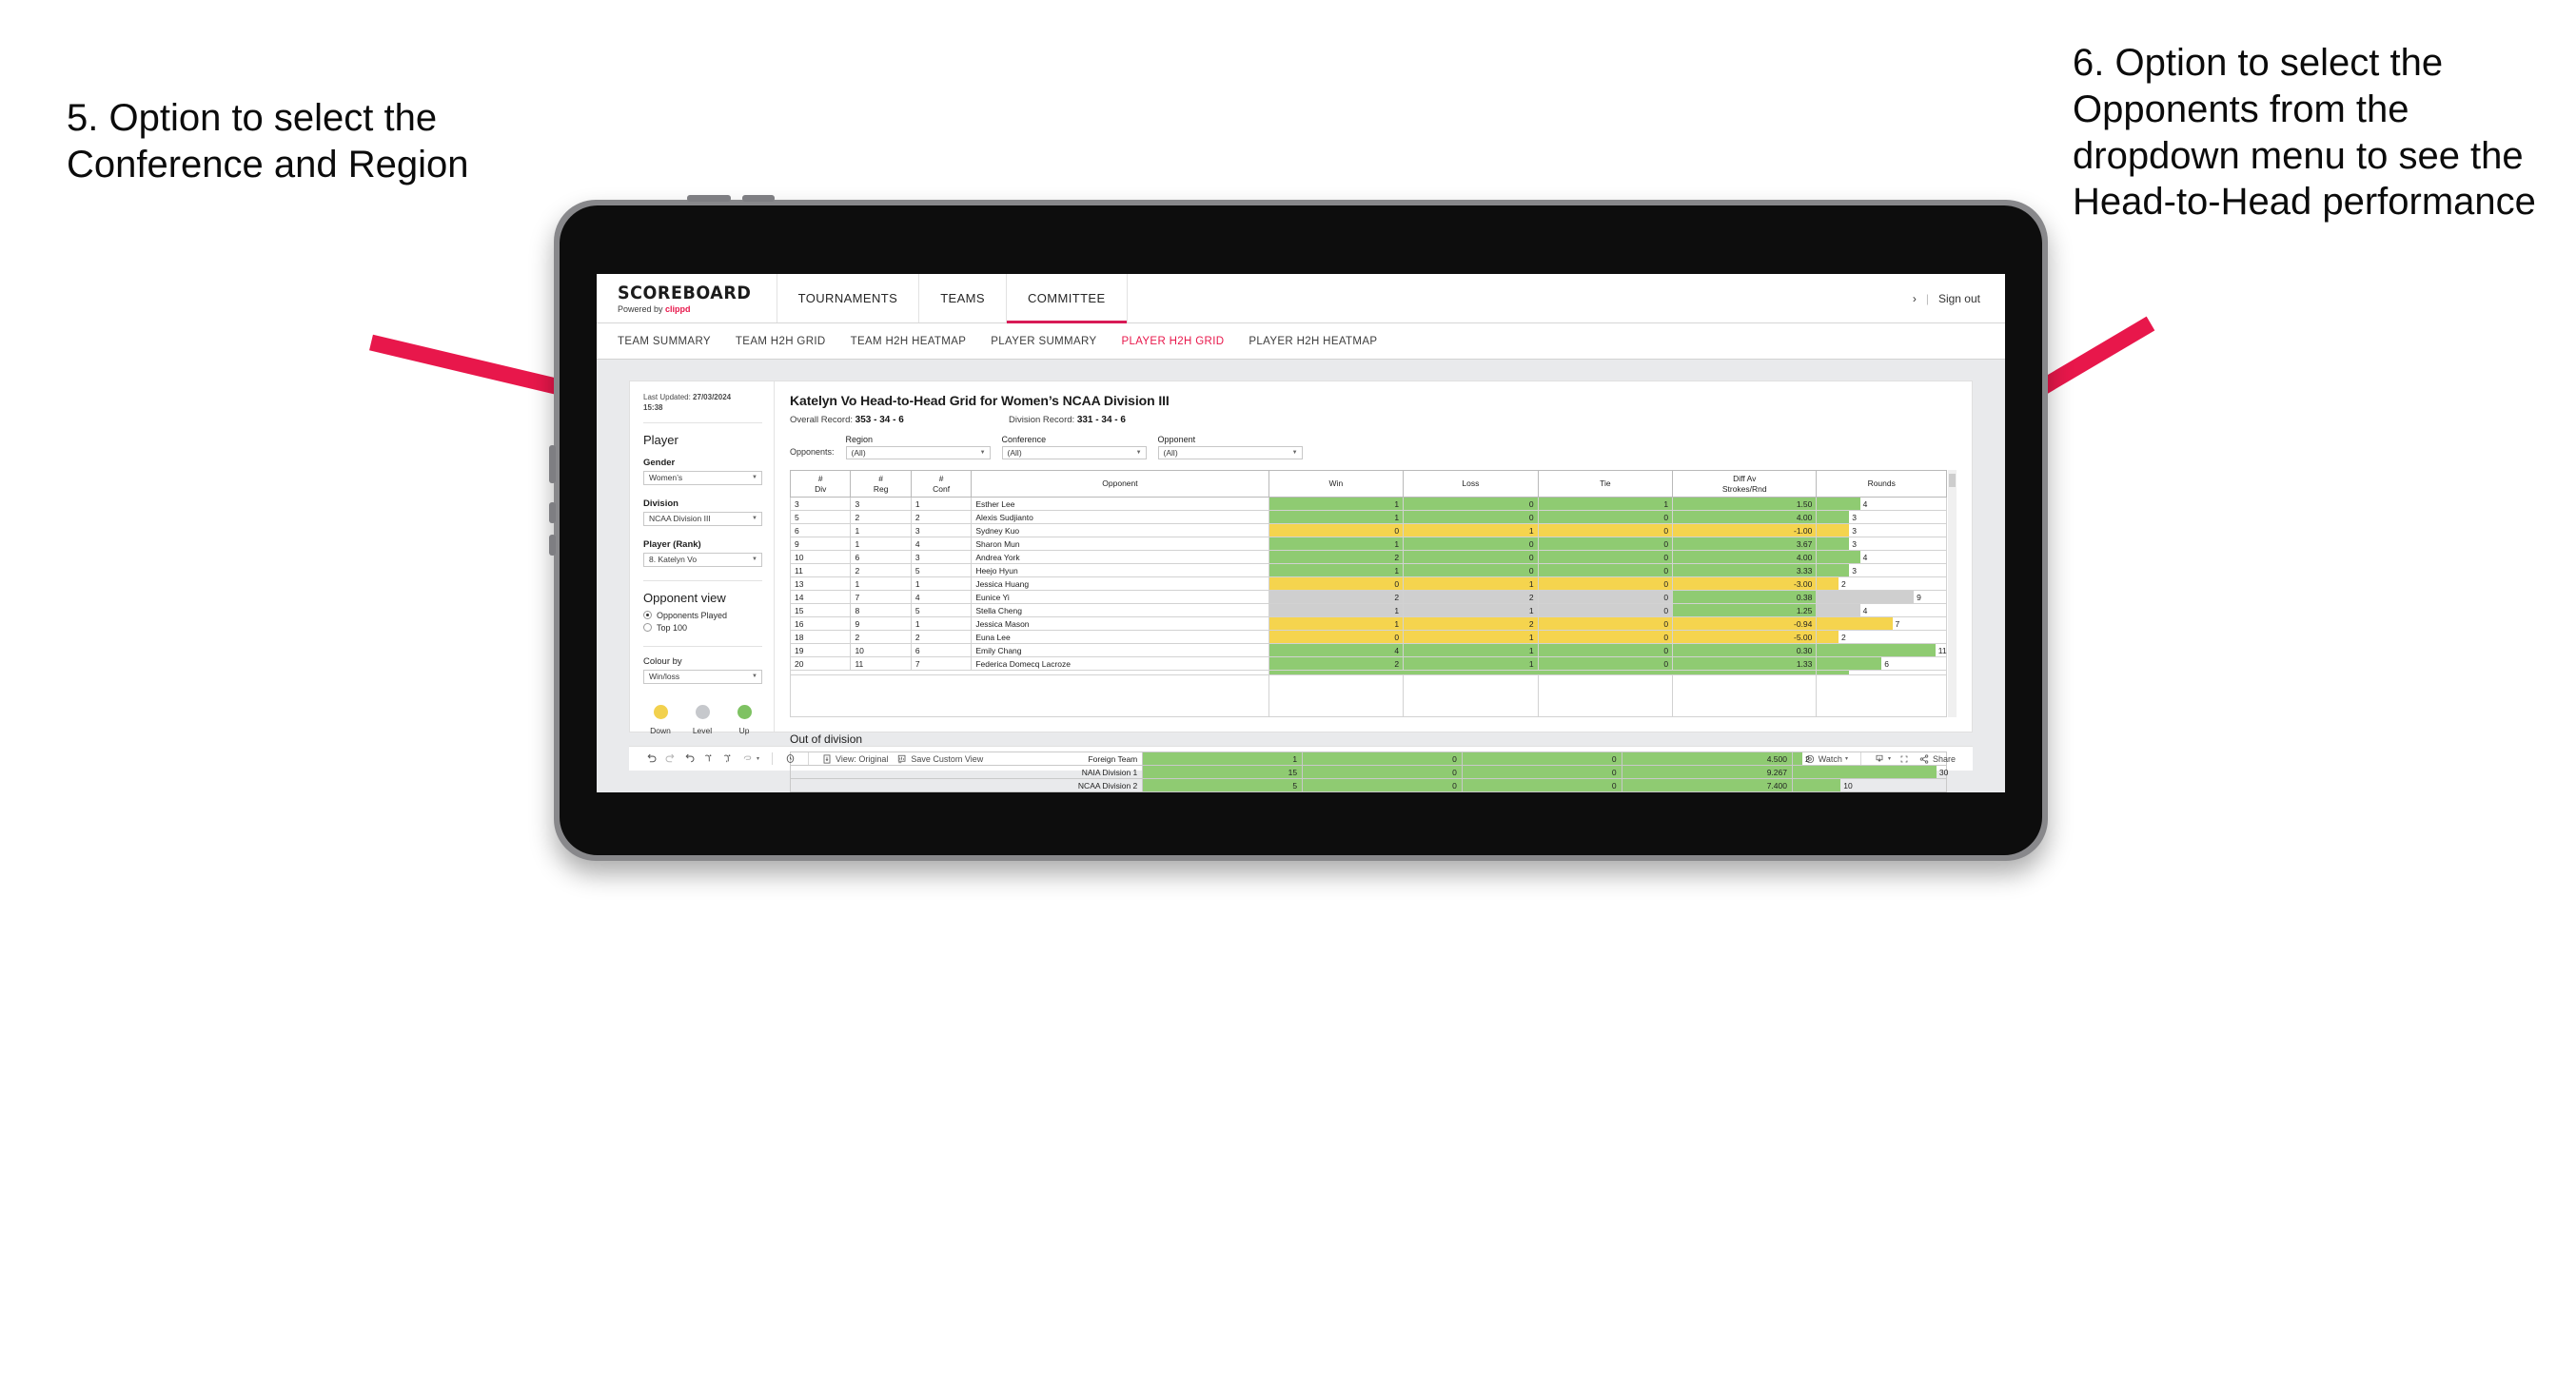 This screenshot has height=1386, width=2576. What do you see at coordinates (1471, 483) in the screenshot?
I see `col-loss: Loss` at bounding box center [1471, 483].